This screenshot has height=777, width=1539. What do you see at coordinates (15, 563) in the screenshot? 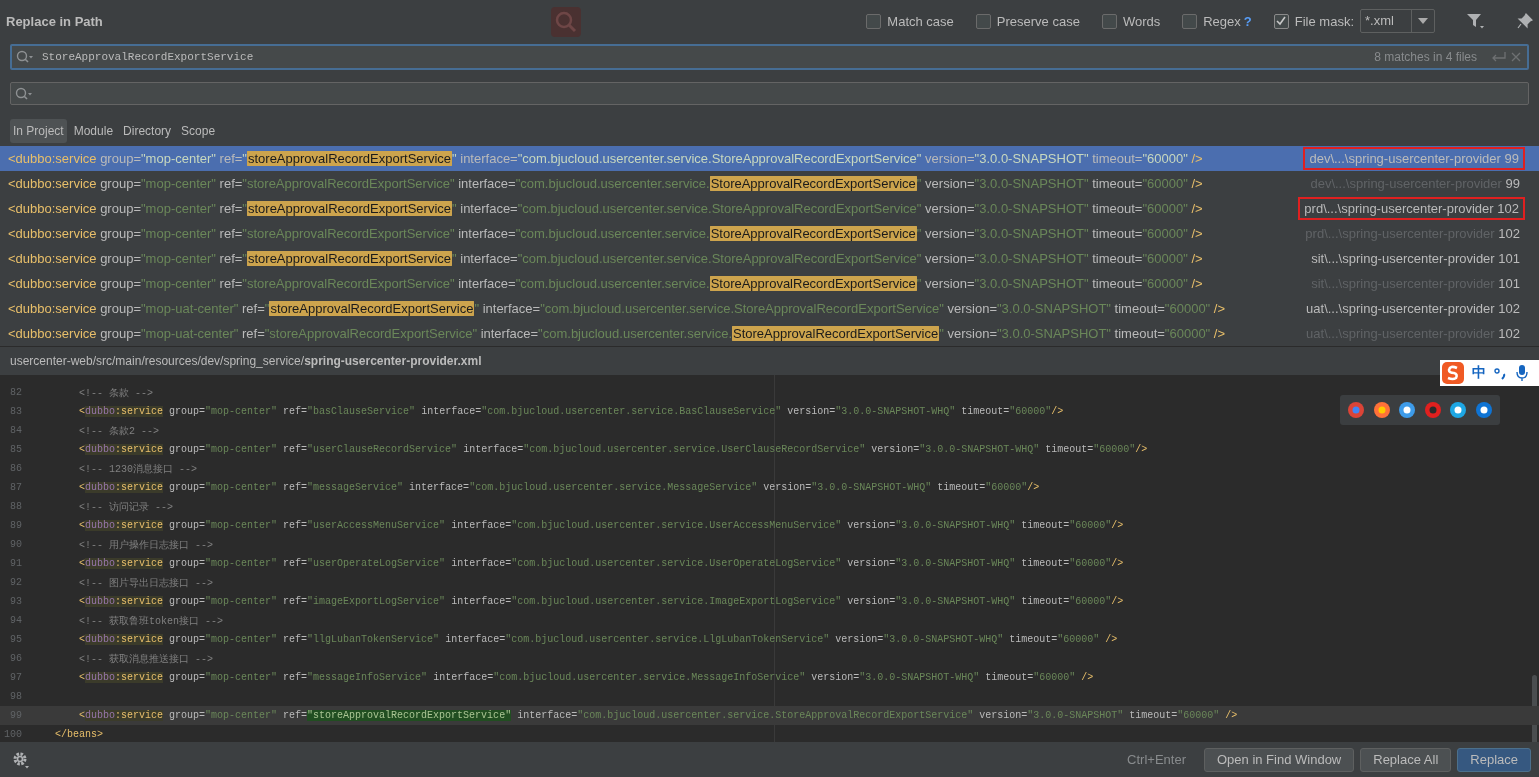
I see `line-number: 91` at bounding box center [15, 563].